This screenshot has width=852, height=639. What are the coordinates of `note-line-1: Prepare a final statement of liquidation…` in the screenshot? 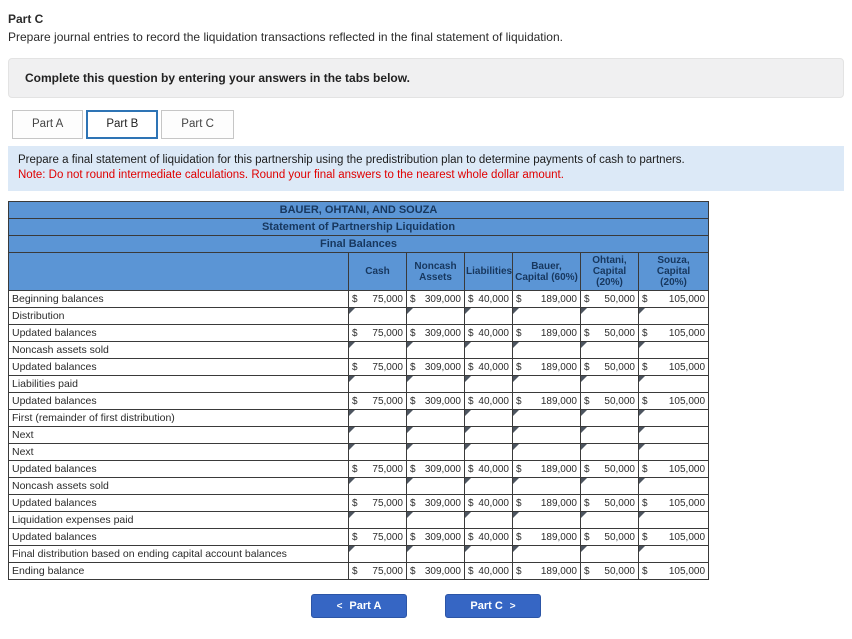 It's located at (351, 160).